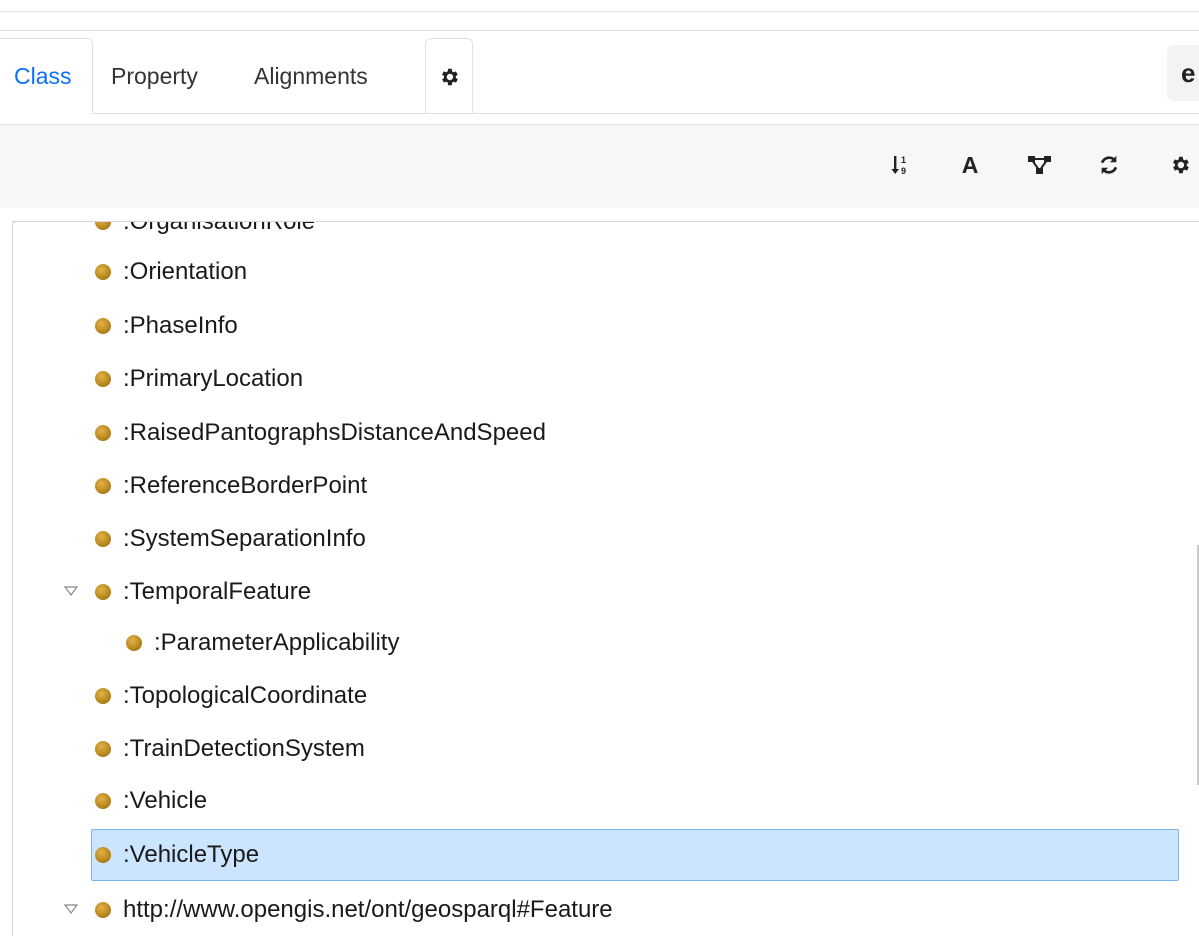  What do you see at coordinates (599, 214) in the screenshot?
I see `tree-top-mask` at bounding box center [599, 214].